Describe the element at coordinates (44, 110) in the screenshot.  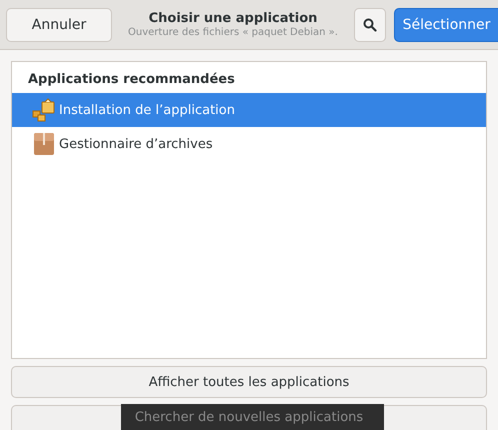
I see `package-icon` at that location.